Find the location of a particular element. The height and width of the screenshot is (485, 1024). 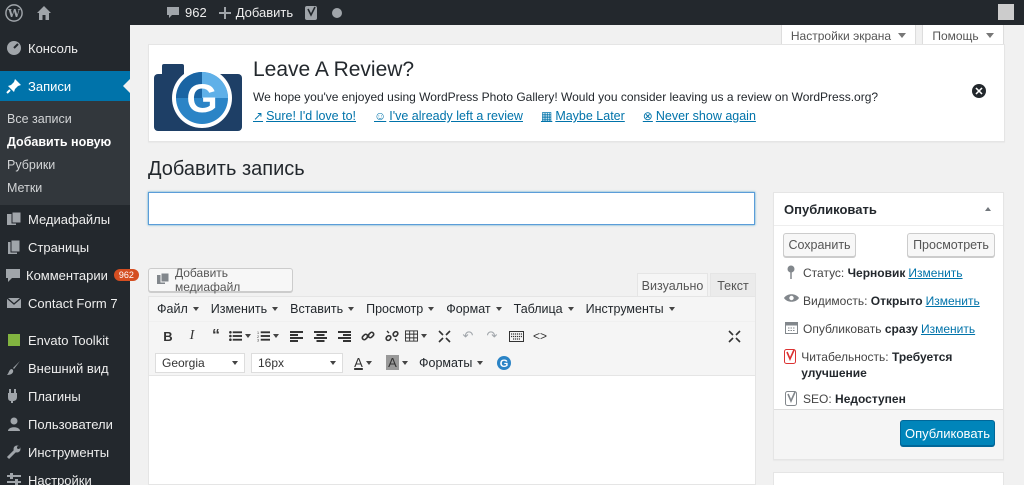

menu-view: Просмотр is located at coordinates (400, 309).